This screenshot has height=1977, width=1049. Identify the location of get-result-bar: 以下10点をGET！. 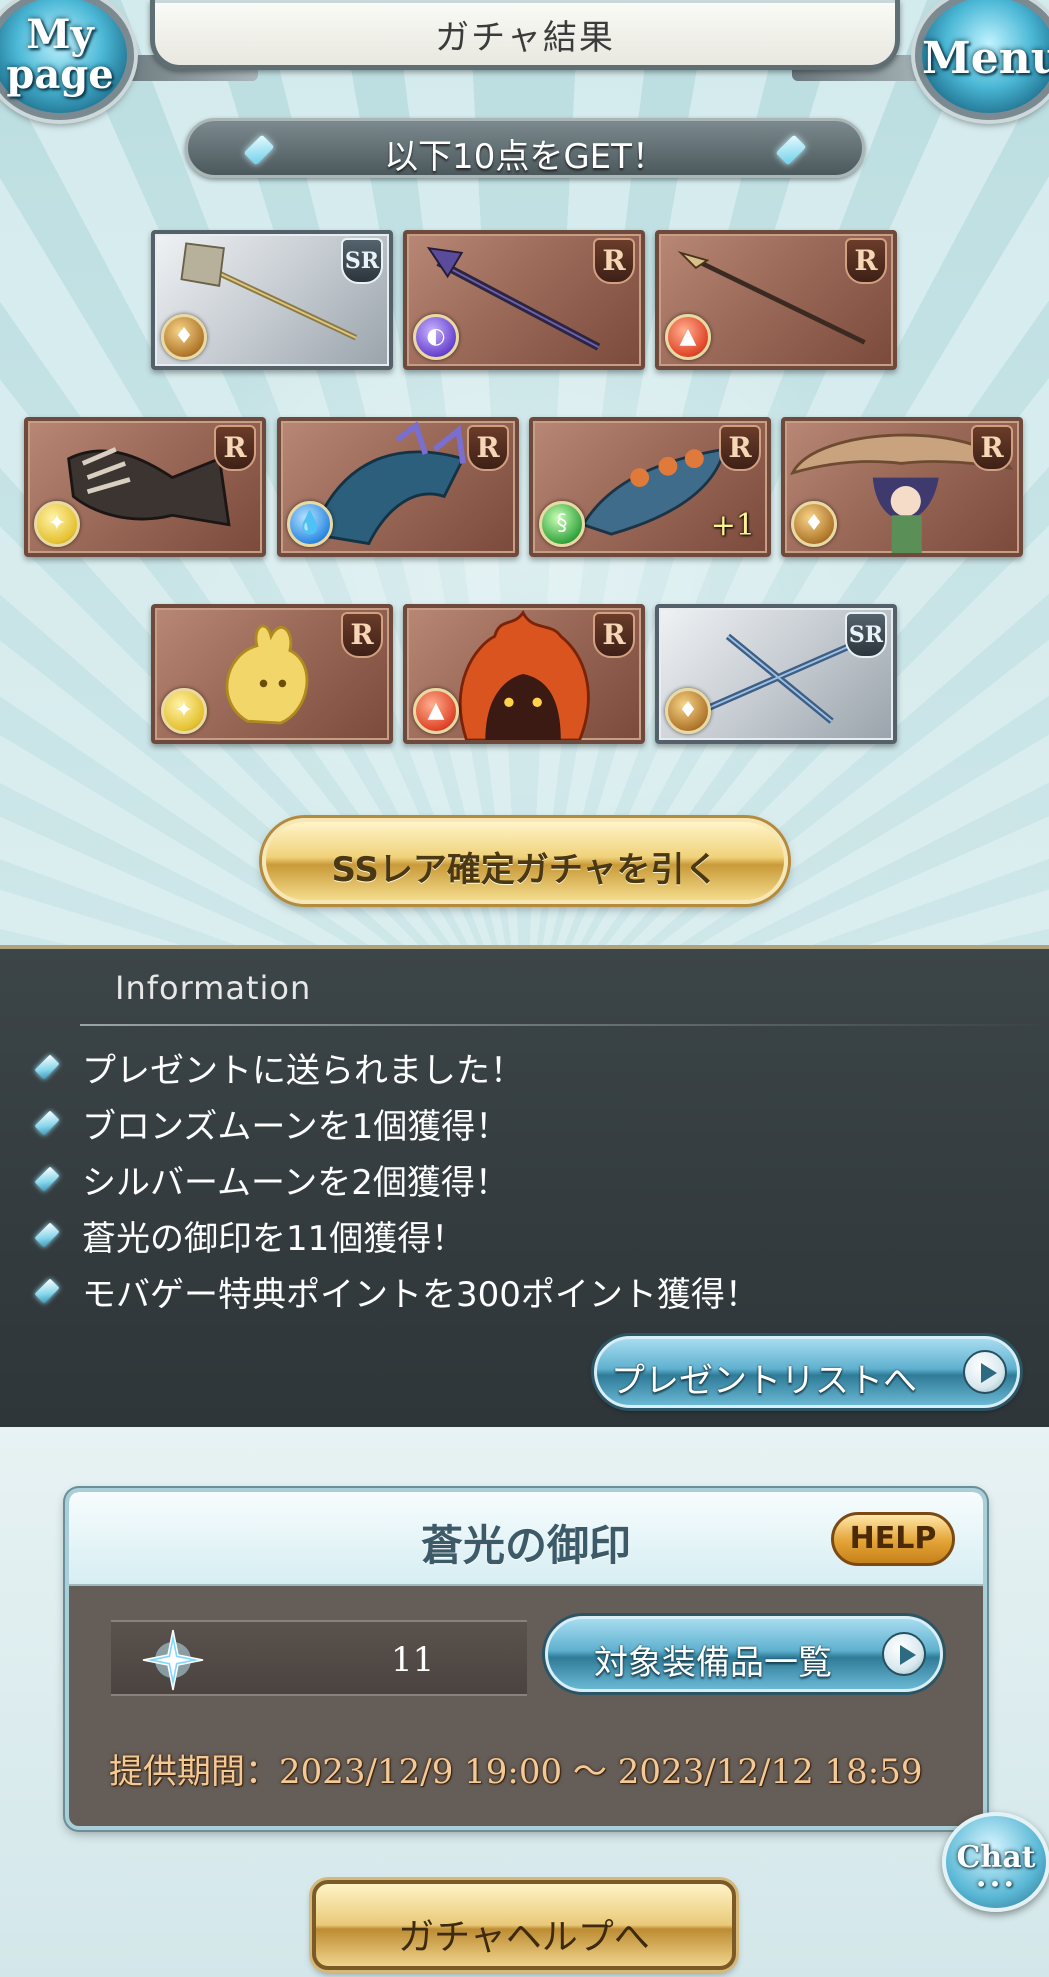
(525, 148).